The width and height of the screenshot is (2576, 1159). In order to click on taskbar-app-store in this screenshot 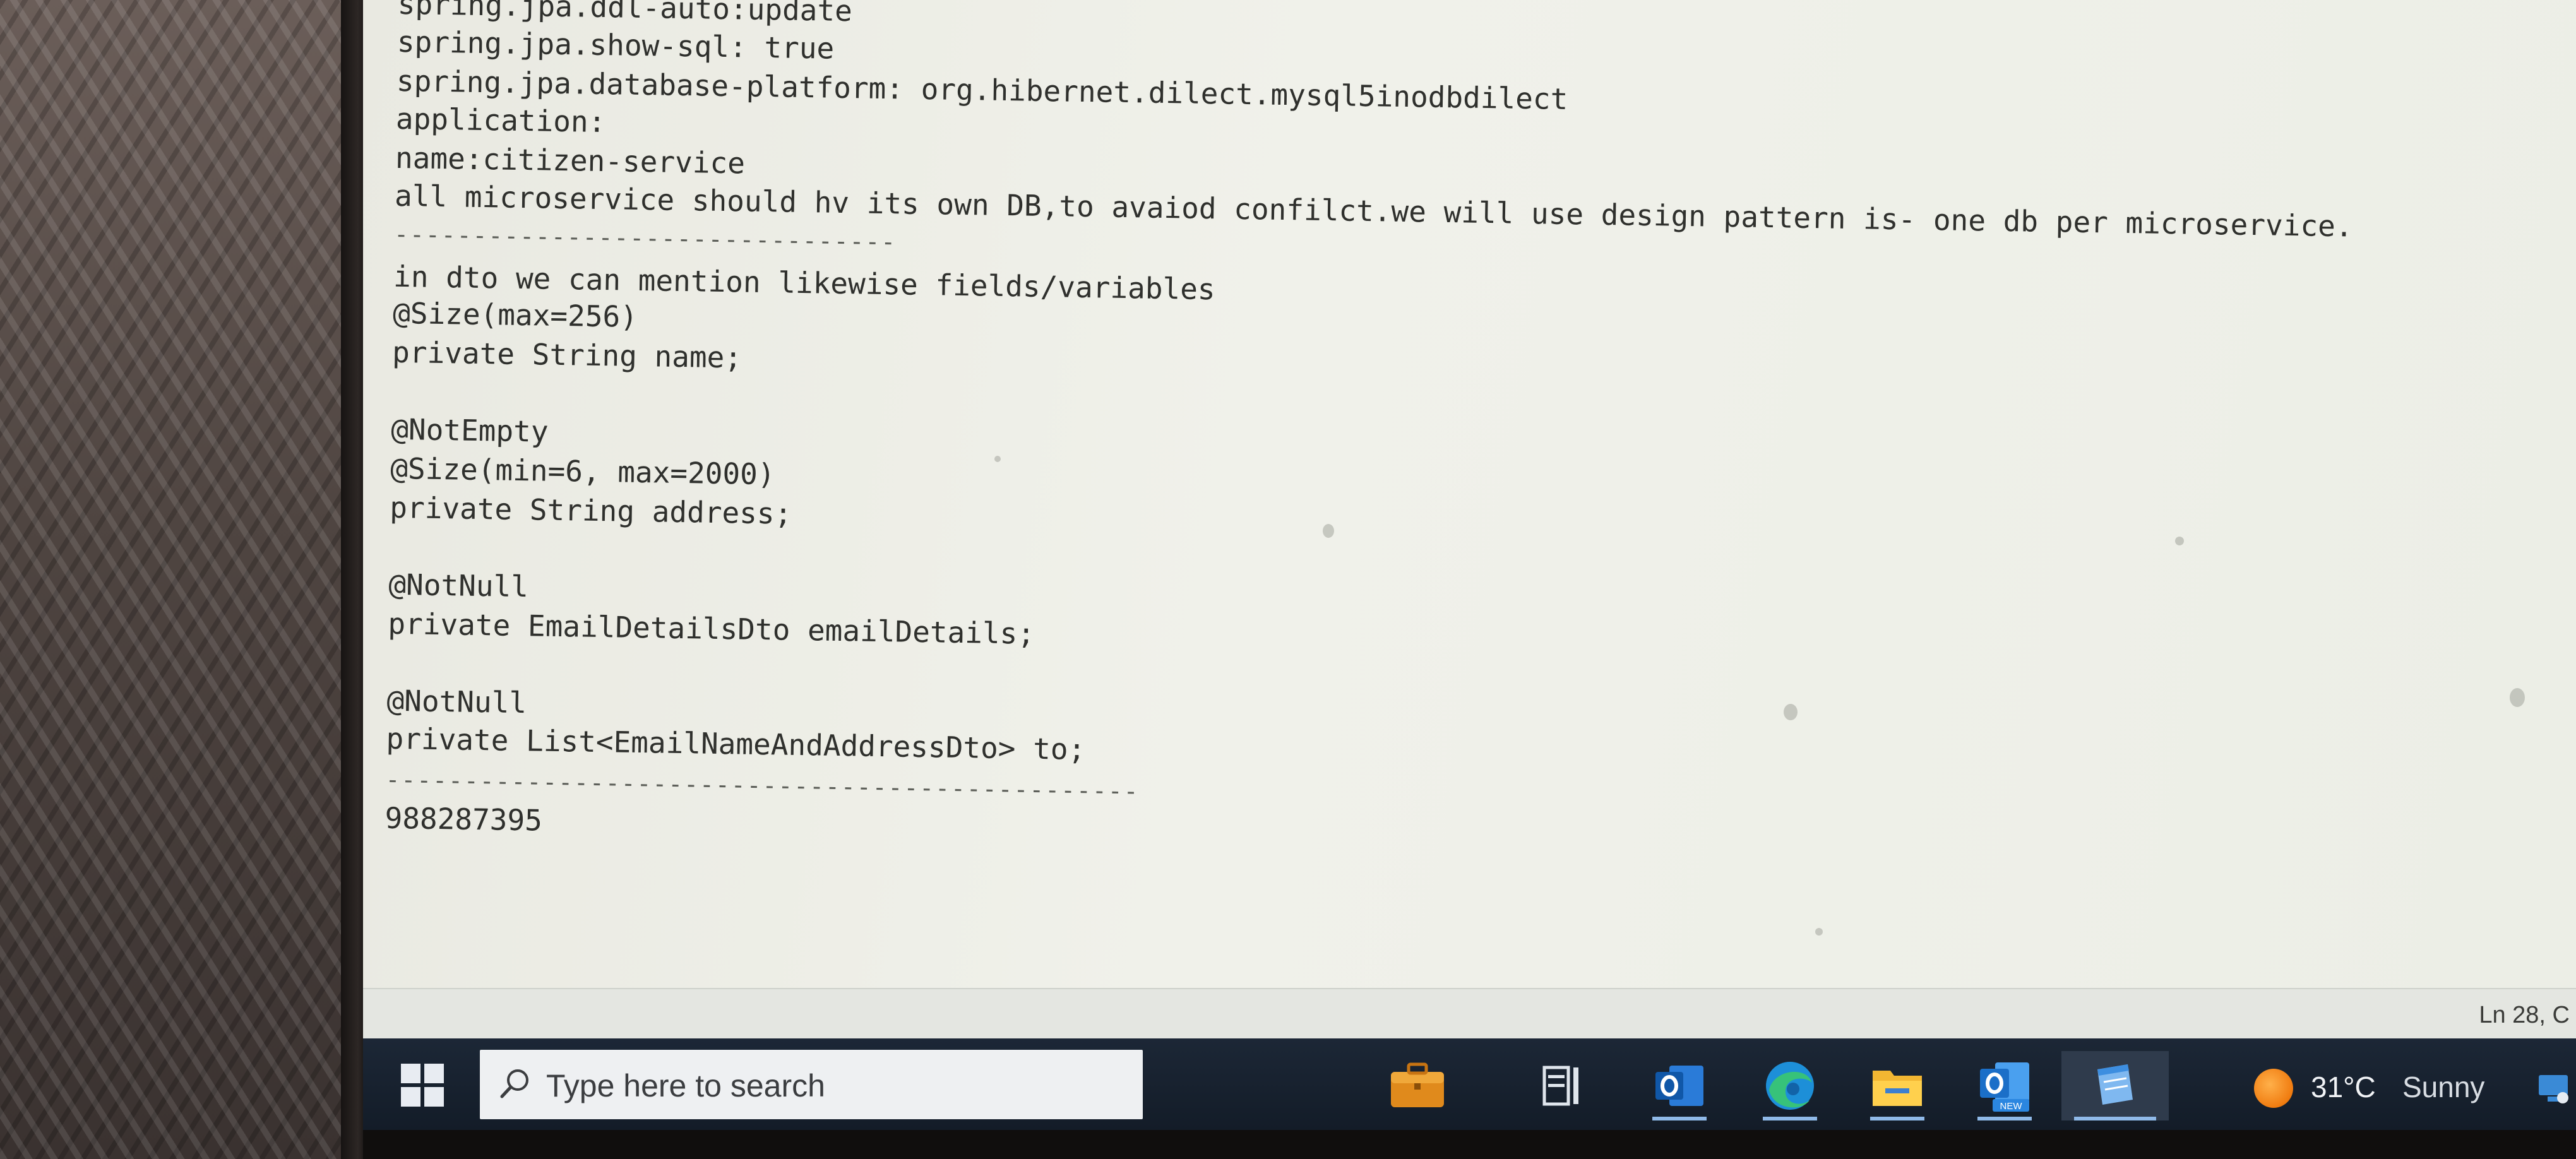, I will do `click(1417, 1086)`.